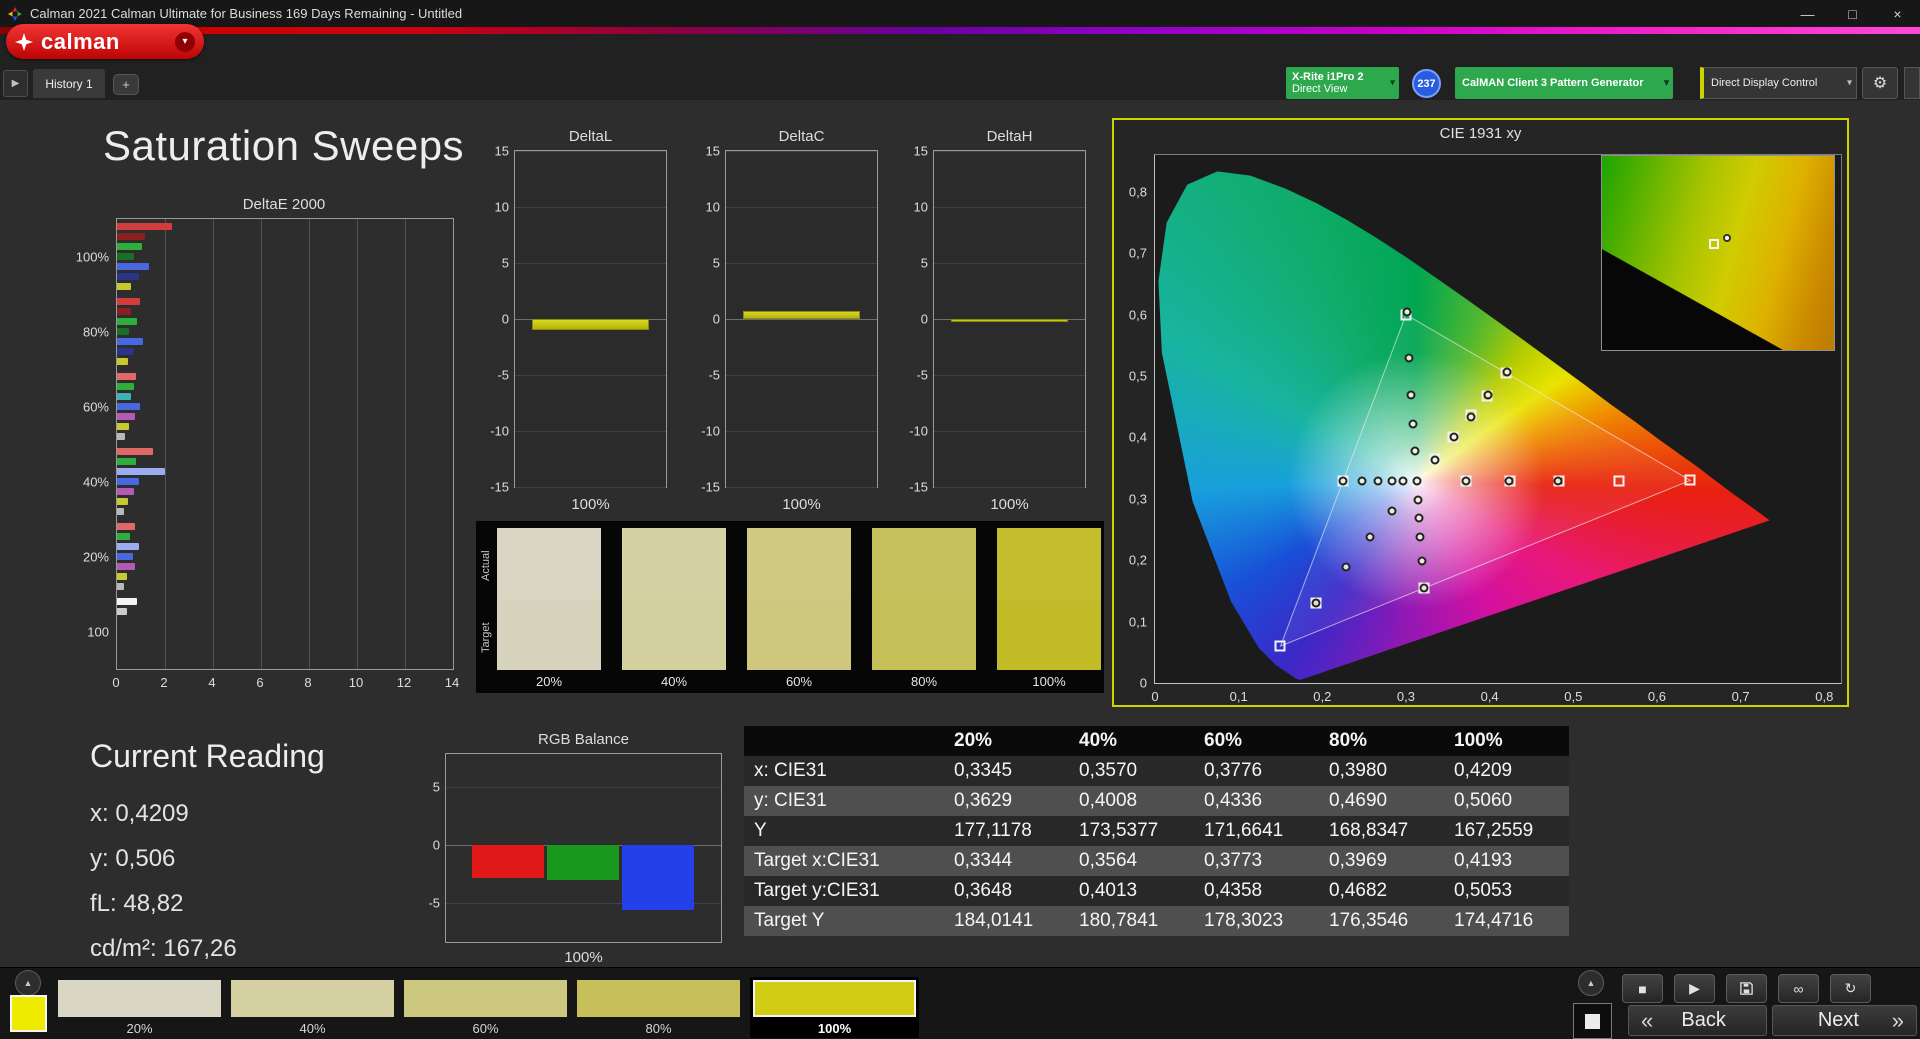 This screenshot has height=1039, width=1920. I want to click on delta-y-tick: -10, so click(710, 431).